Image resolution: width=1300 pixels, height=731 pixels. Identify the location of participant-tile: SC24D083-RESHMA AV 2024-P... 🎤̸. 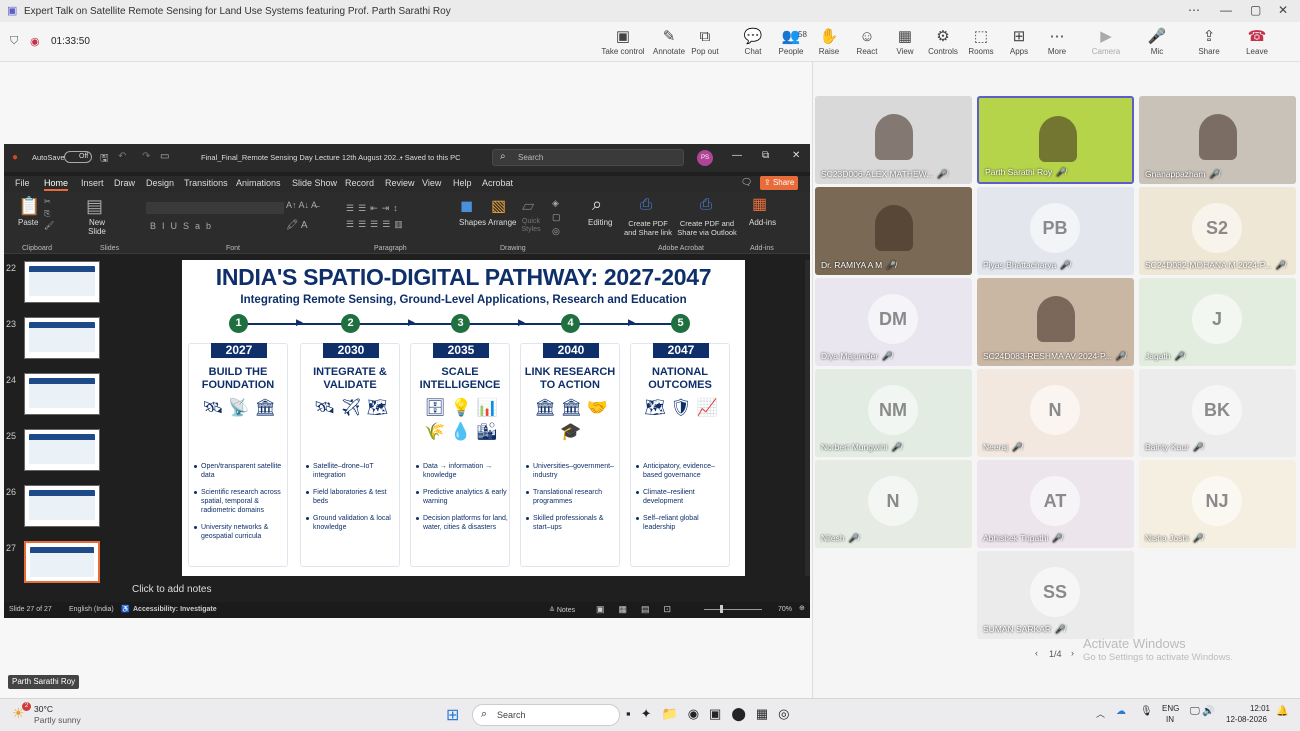
(1055, 322).